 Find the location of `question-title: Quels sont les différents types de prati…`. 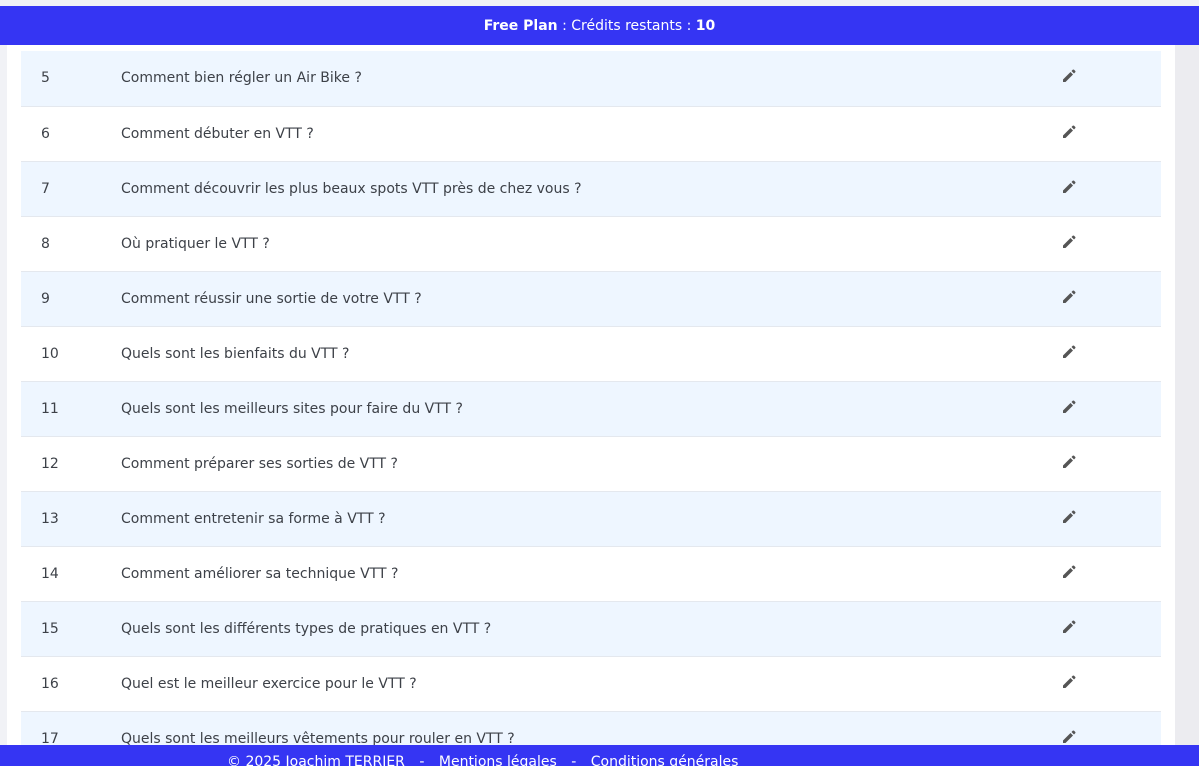

question-title: Quels sont les différents types de prati… is located at coordinates (306, 628).